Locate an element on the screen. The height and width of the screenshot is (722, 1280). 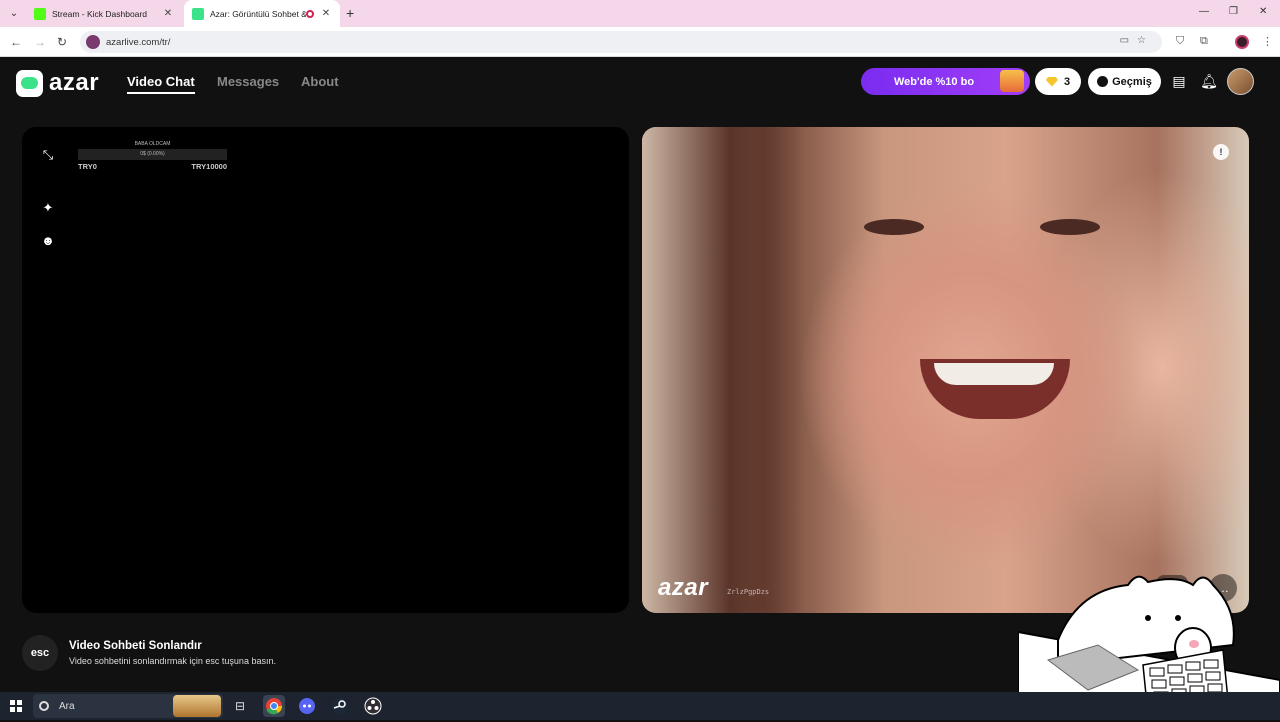
logo-text: azar is located at coordinates (74, 82).